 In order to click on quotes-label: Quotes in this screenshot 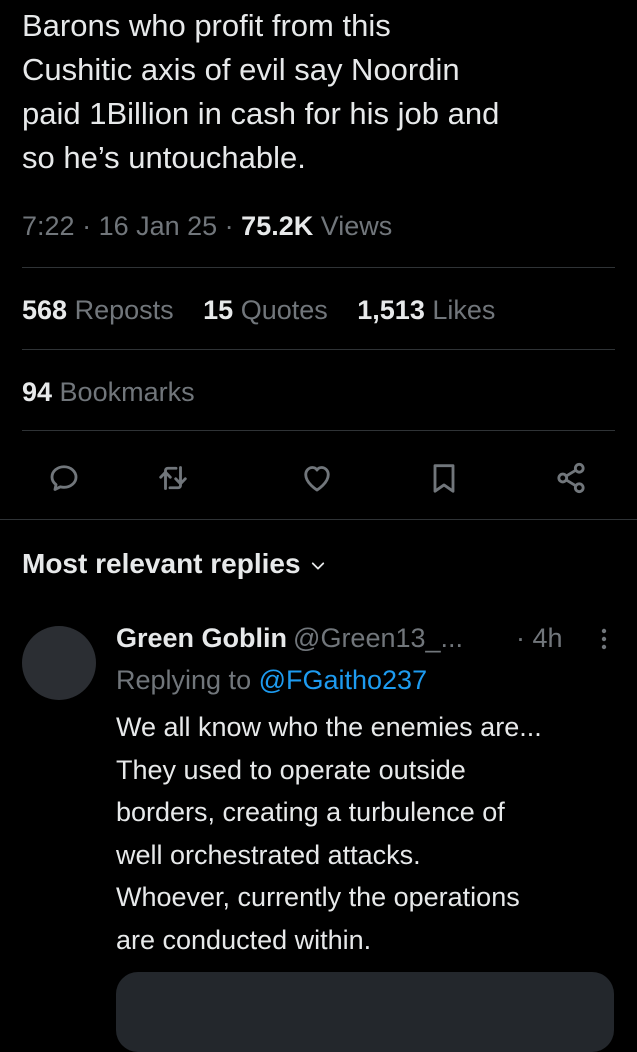, I will do `click(280, 310)`.